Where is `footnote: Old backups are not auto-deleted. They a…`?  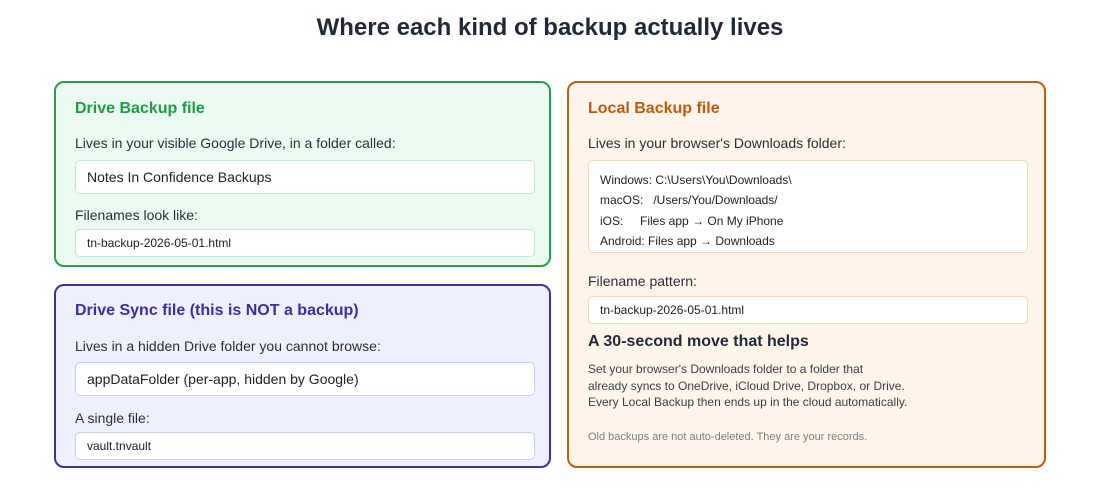 footnote: Old backups are not auto-deleted. They a… is located at coordinates (728, 437).